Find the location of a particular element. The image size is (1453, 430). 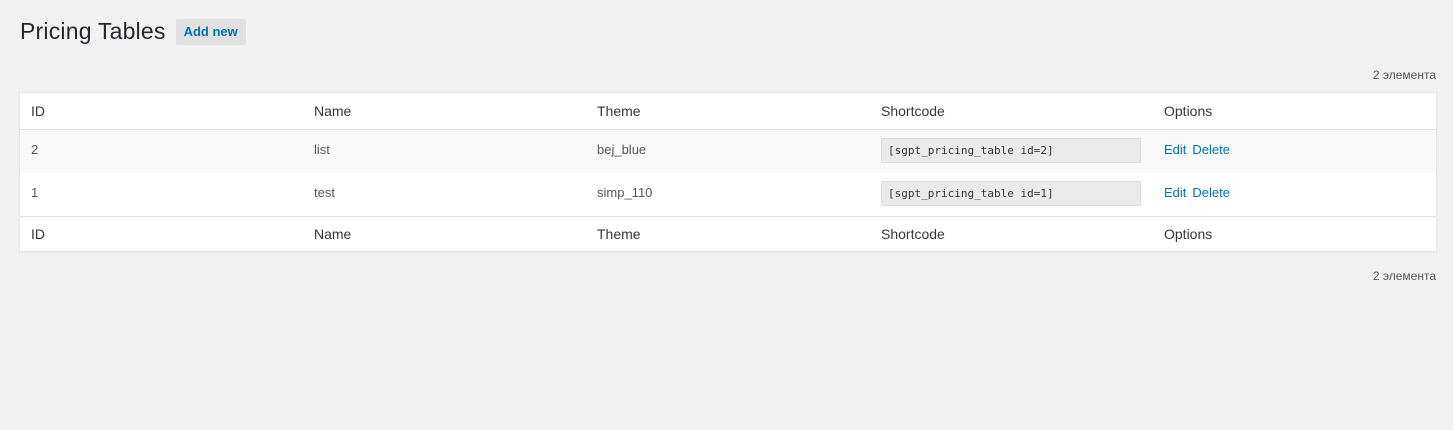

page-title: Pricing Tables is located at coordinates (93, 31).